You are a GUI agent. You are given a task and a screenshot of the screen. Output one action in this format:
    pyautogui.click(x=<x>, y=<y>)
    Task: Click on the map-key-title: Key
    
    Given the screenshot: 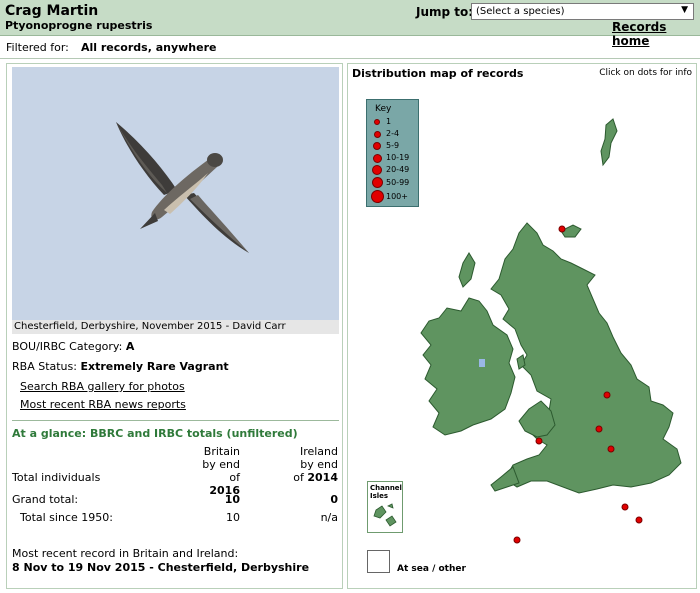 What is the action you would take?
    pyautogui.click(x=383, y=109)
    